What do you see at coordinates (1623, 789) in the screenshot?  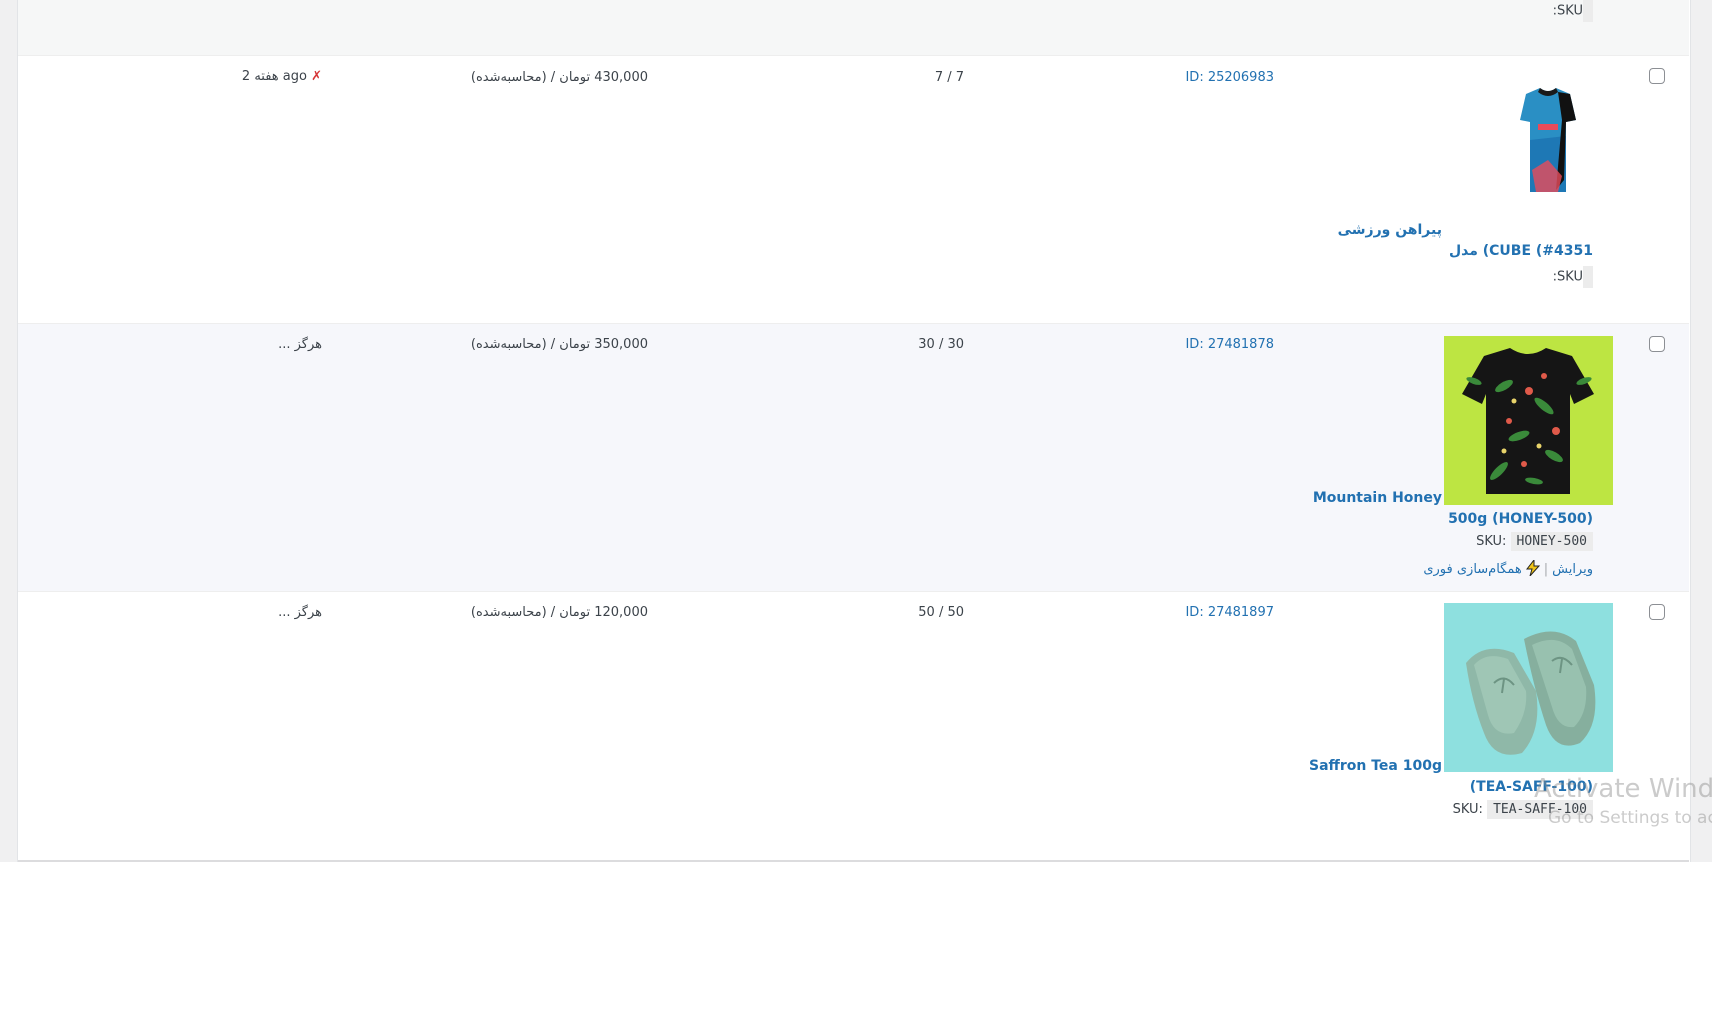 I see `activate-windows-title: Activate Windows` at bounding box center [1623, 789].